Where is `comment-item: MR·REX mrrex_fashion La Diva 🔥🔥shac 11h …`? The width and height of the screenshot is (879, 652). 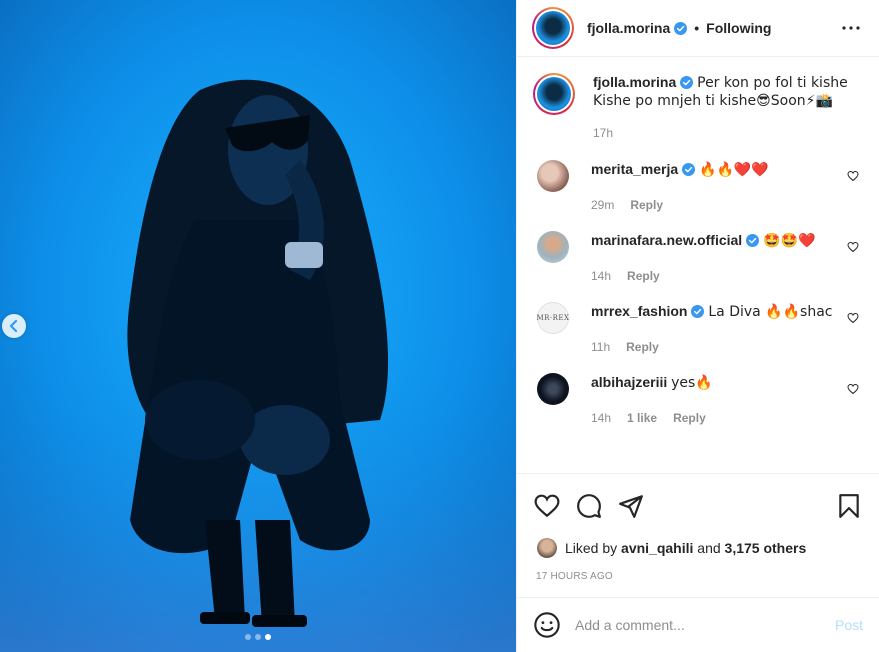 comment-item: MR·REX mrrex_fashion La Diva 🔥🔥shac 11h … is located at coordinates (698, 329).